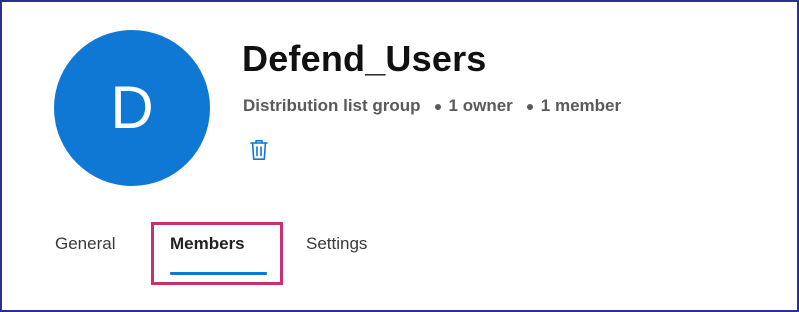 The height and width of the screenshot is (312, 799). What do you see at coordinates (85, 244) in the screenshot?
I see `tab-general: General` at bounding box center [85, 244].